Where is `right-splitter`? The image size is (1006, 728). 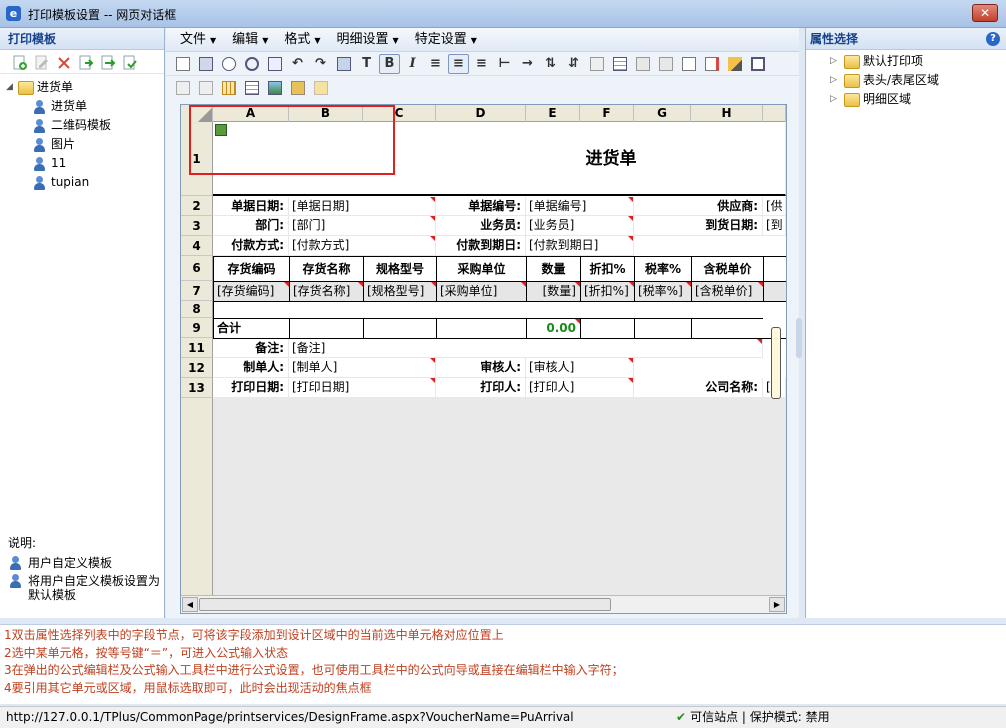
right-splitter is located at coordinates (799, 338).